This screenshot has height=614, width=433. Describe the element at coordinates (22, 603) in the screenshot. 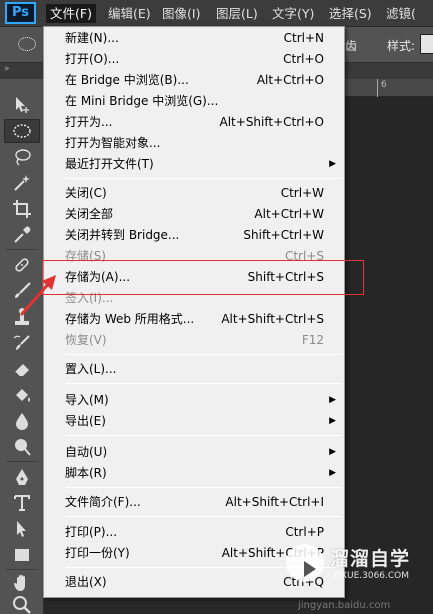

I see `zoom-tool-icon` at that location.